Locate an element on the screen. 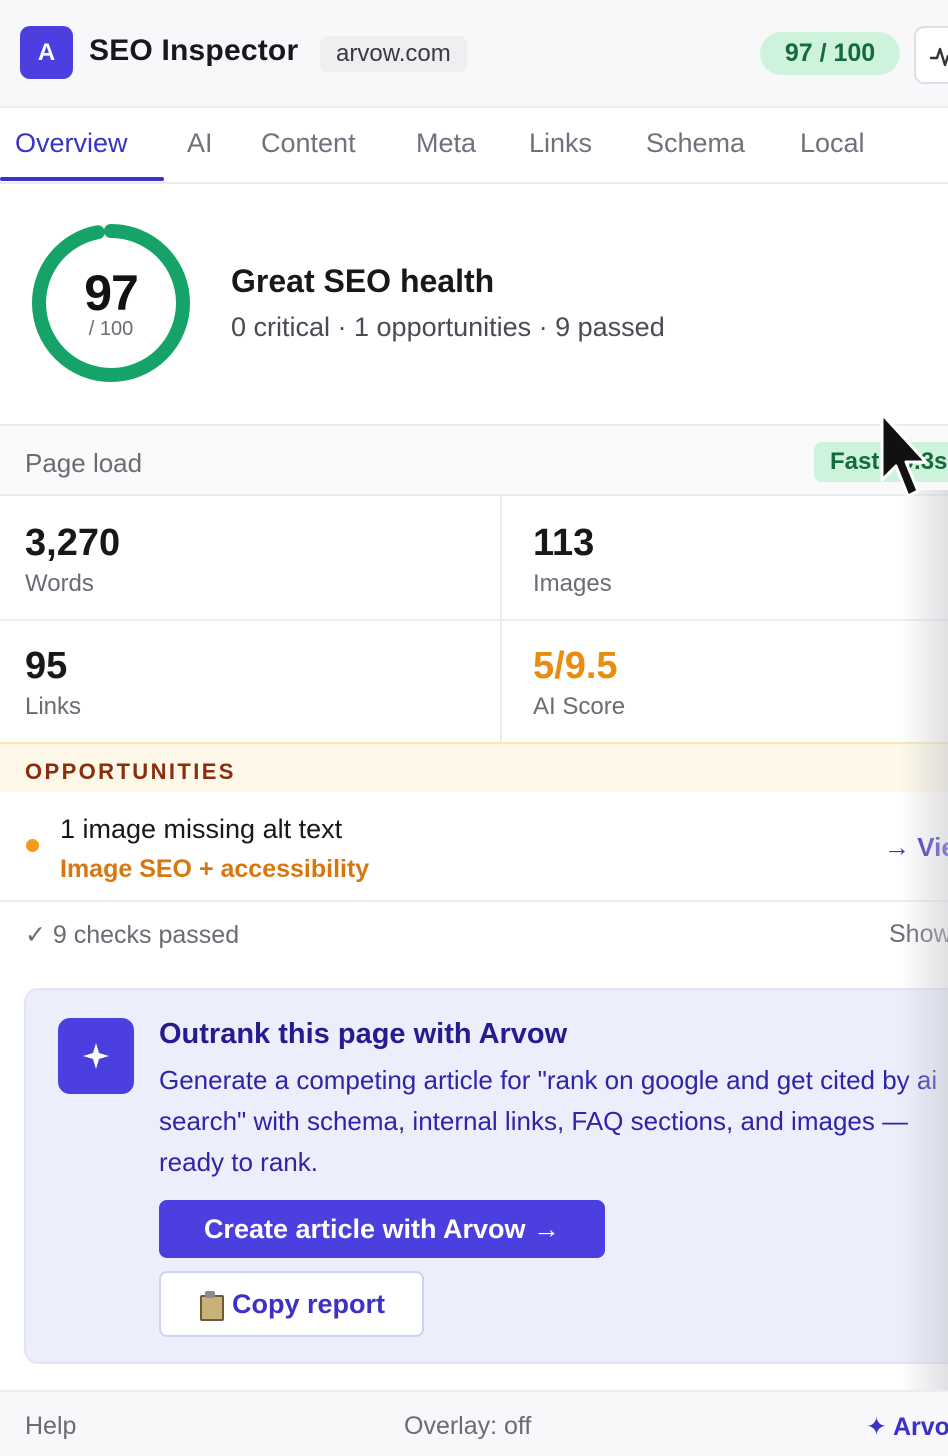  tab-schema: Schema is located at coordinates (695, 143).